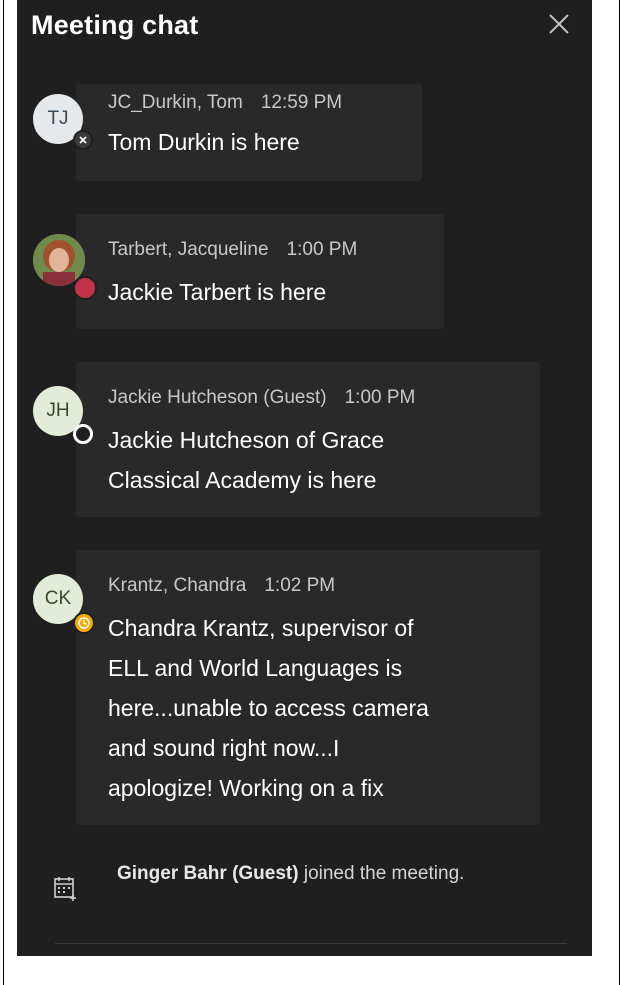 The width and height of the screenshot is (621, 985). Describe the element at coordinates (204, 142) in the screenshot. I see `message-text: Tom Durkin is here` at that location.